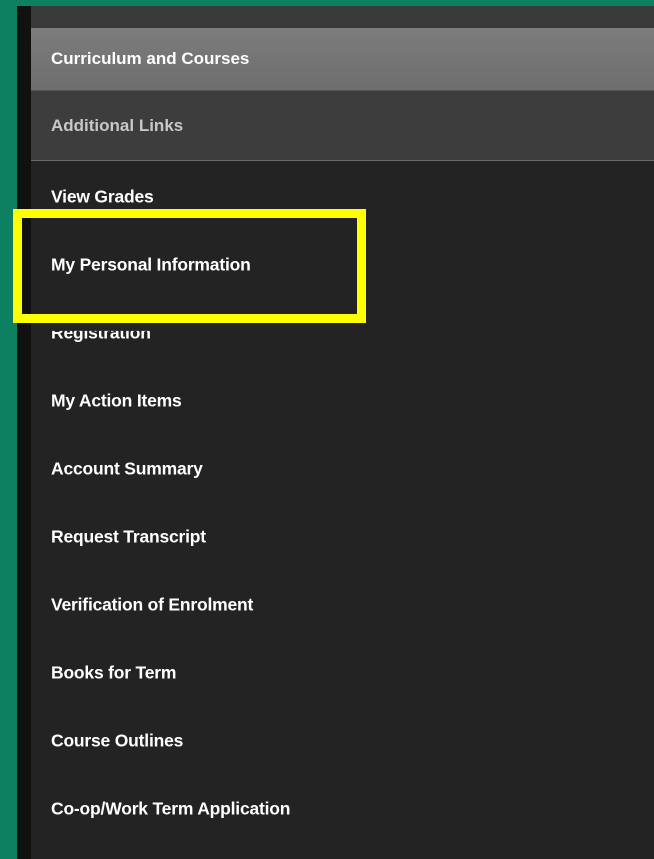 Image resolution: width=654 pixels, height=859 pixels. What do you see at coordinates (342, 537) in the screenshot?
I see `menu-item-request-transcript: Request Transcript` at bounding box center [342, 537].